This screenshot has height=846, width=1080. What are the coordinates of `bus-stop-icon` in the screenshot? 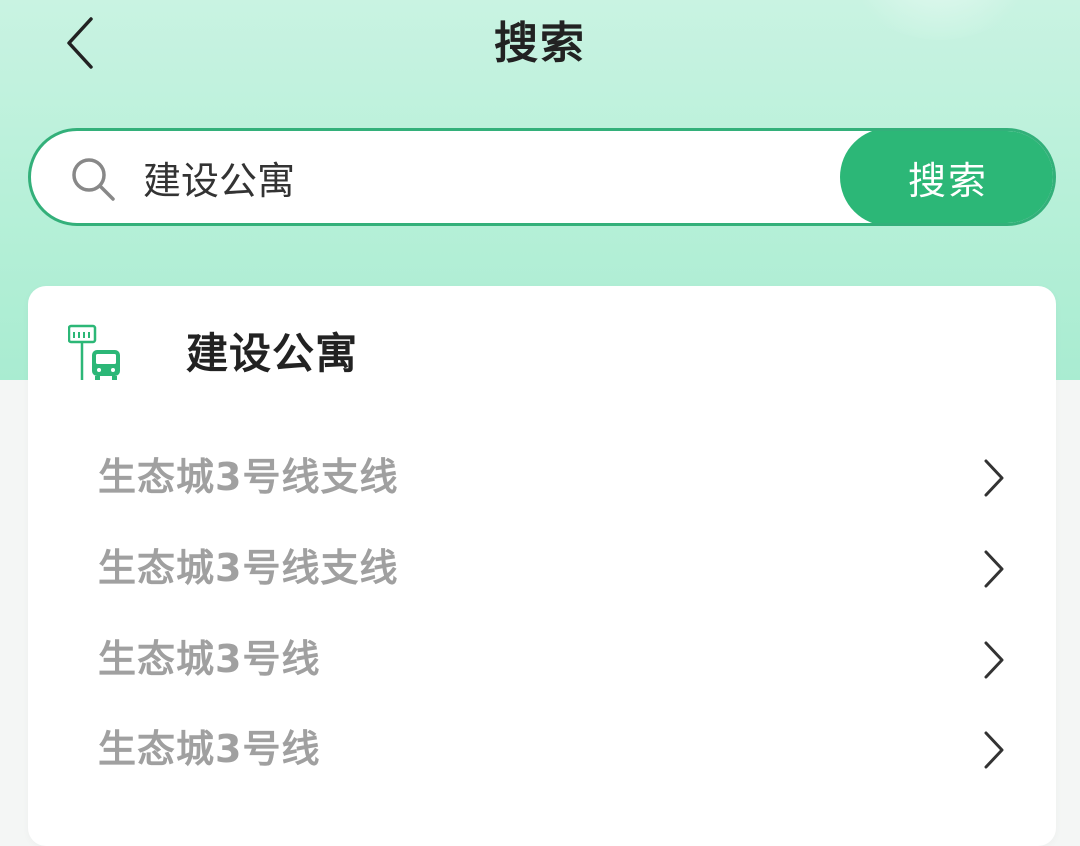 It's located at (94, 352).